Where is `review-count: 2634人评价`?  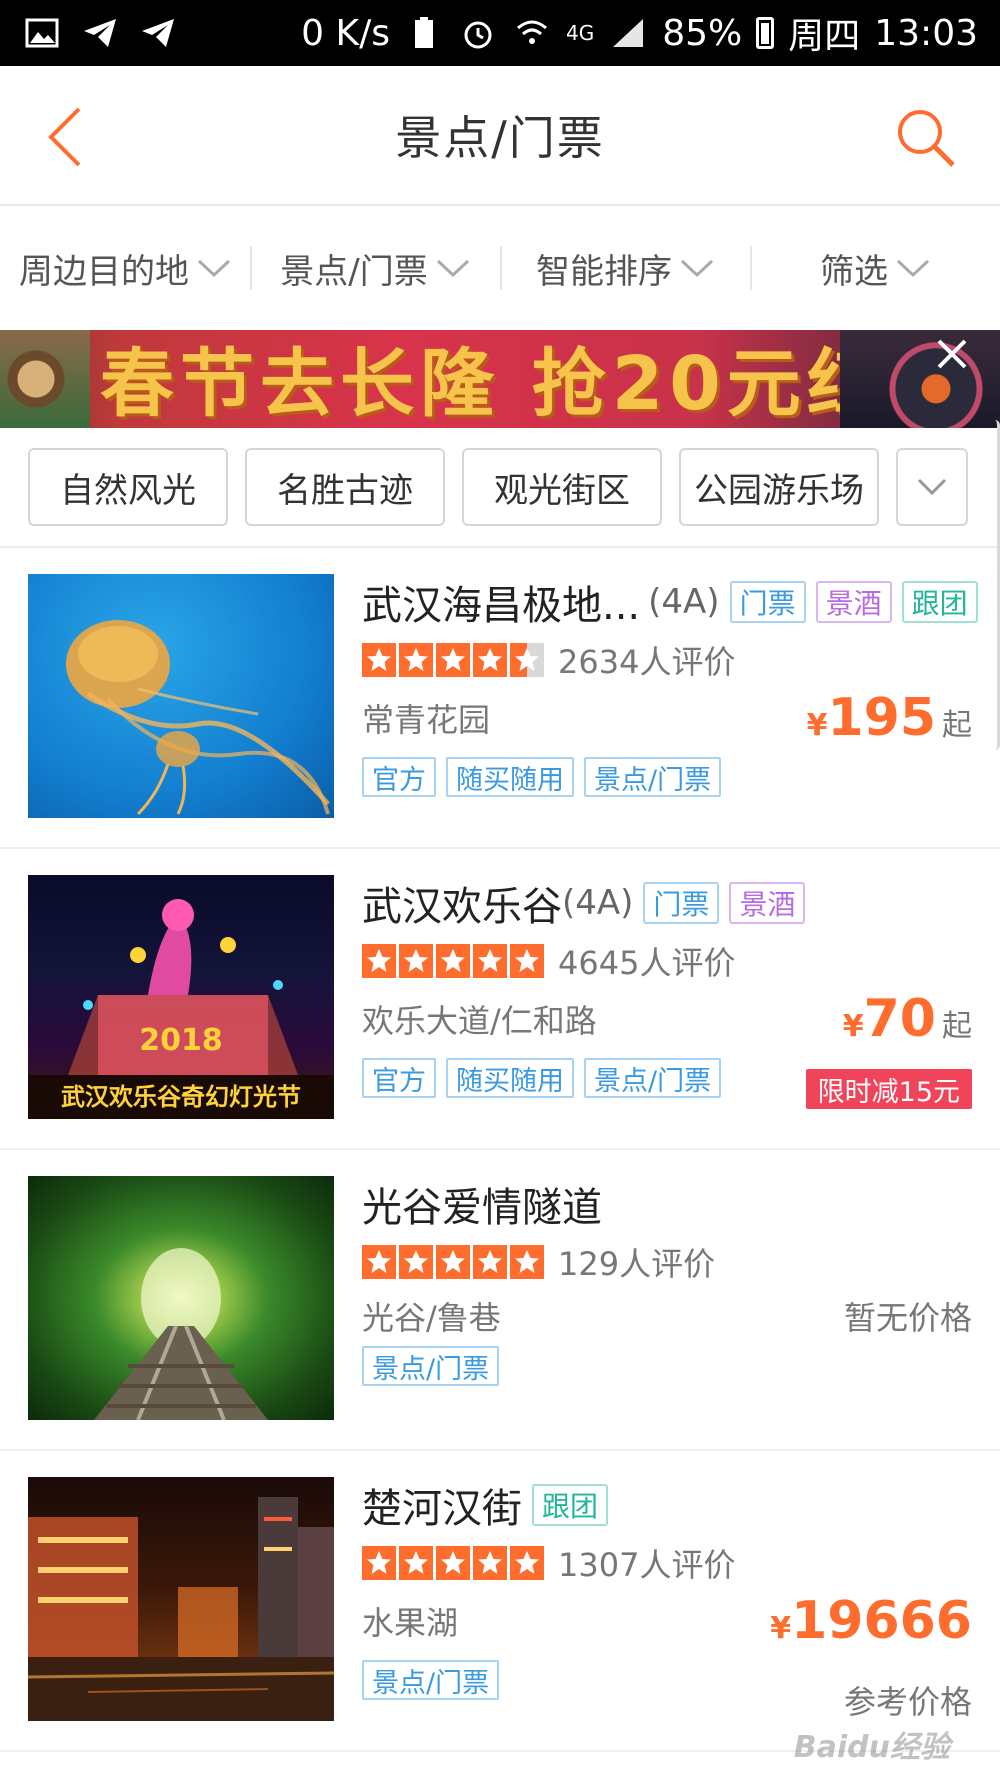
review-count: 2634人评价 is located at coordinates (647, 662).